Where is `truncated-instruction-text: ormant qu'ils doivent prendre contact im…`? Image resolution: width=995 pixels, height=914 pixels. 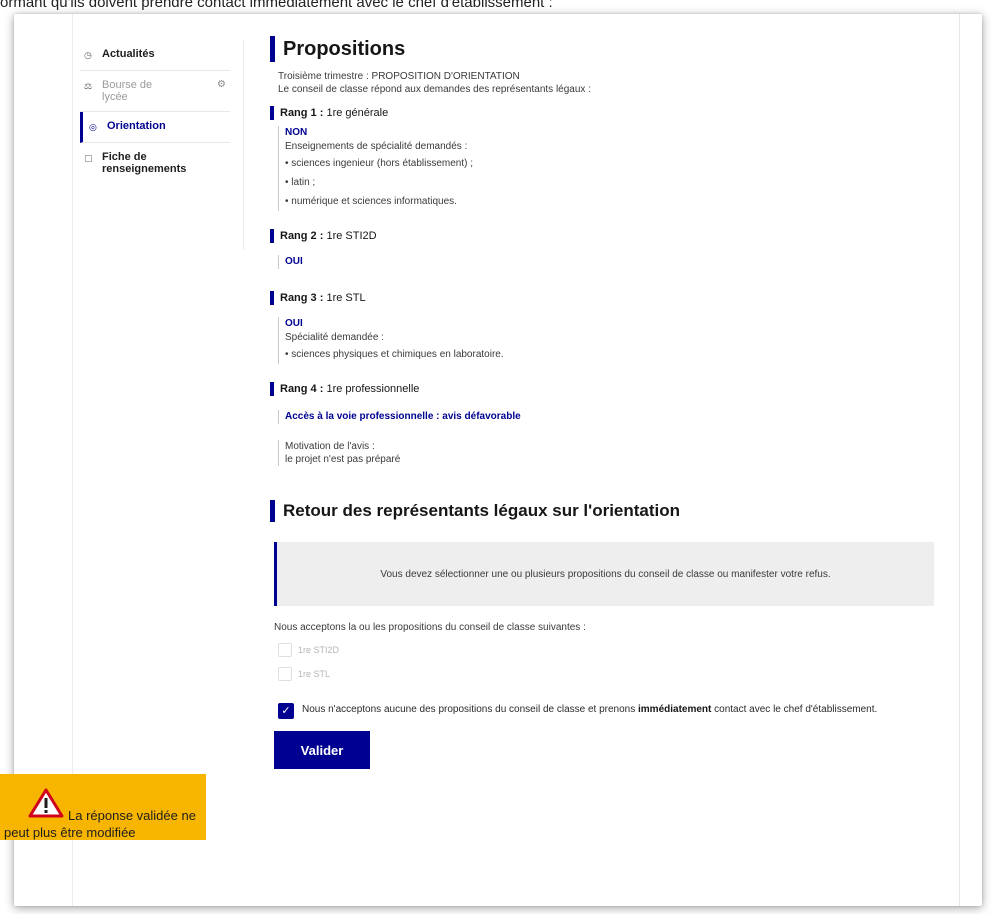
truncated-instruction-text: ormant qu'ils doivent prendre contact im… is located at coordinates (276, 5).